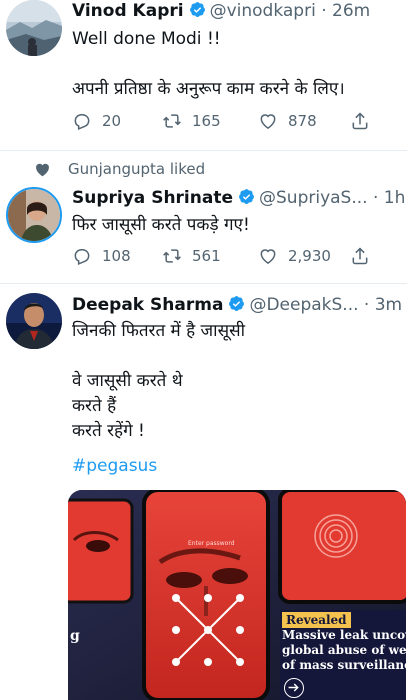 The width and height of the screenshot is (407, 700). What do you see at coordinates (116, 256) in the screenshot?
I see `reply-count: 108` at bounding box center [116, 256].